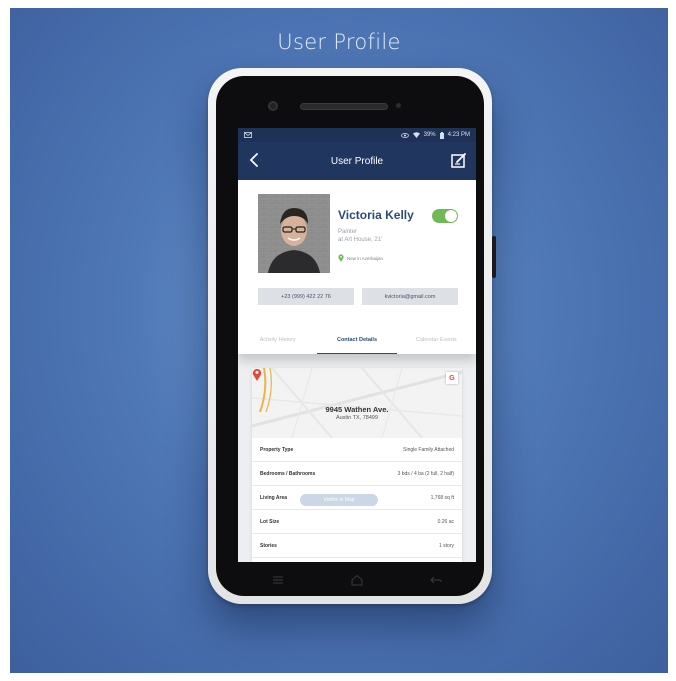 This screenshot has height=681, width=676. I want to click on map-view: 9945 Wathen Ave. Austin TX, 78499 G, so click(357, 403).